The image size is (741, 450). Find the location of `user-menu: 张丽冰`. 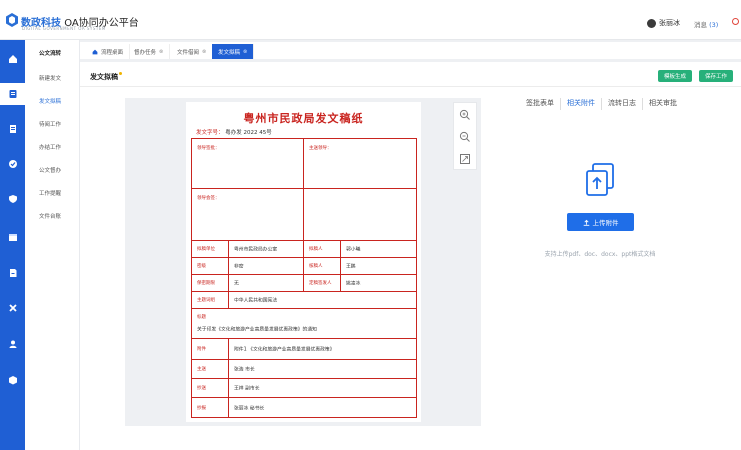

user-menu: 张丽冰 is located at coordinates (663, 23).